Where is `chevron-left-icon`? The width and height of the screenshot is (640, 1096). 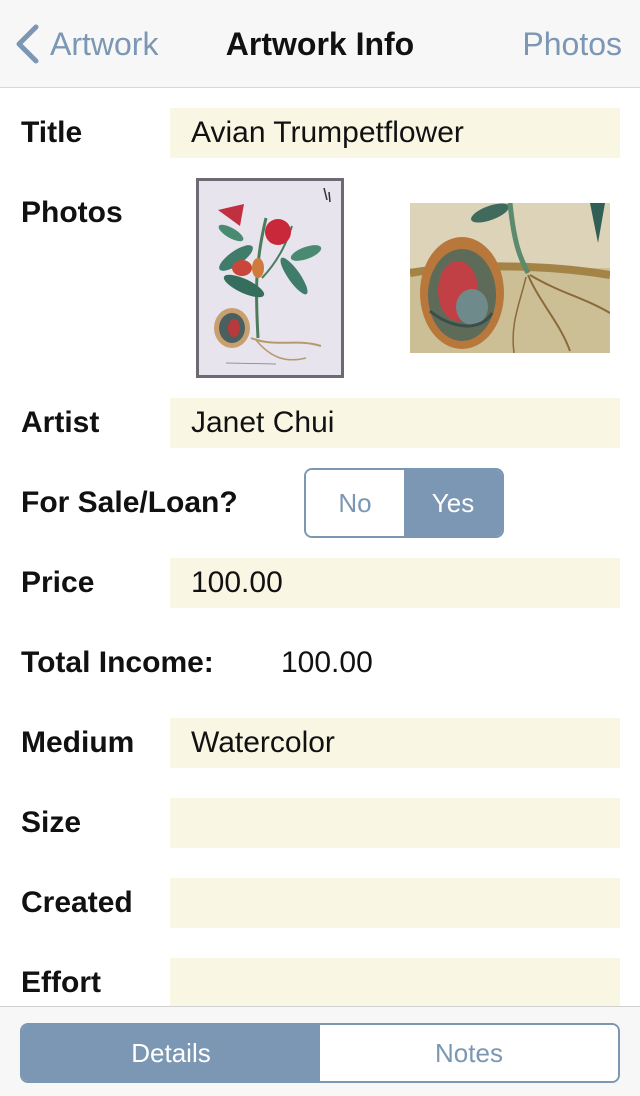 chevron-left-icon is located at coordinates (27, 44).